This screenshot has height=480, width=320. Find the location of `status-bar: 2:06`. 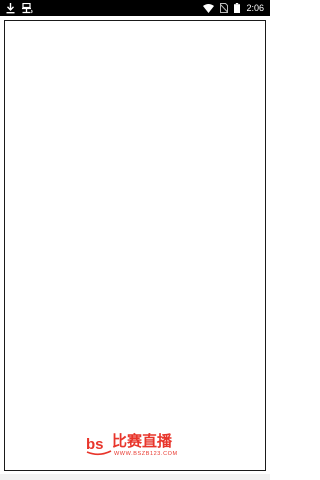

status-bar: 2:06 is located at coordinates (135, 8).